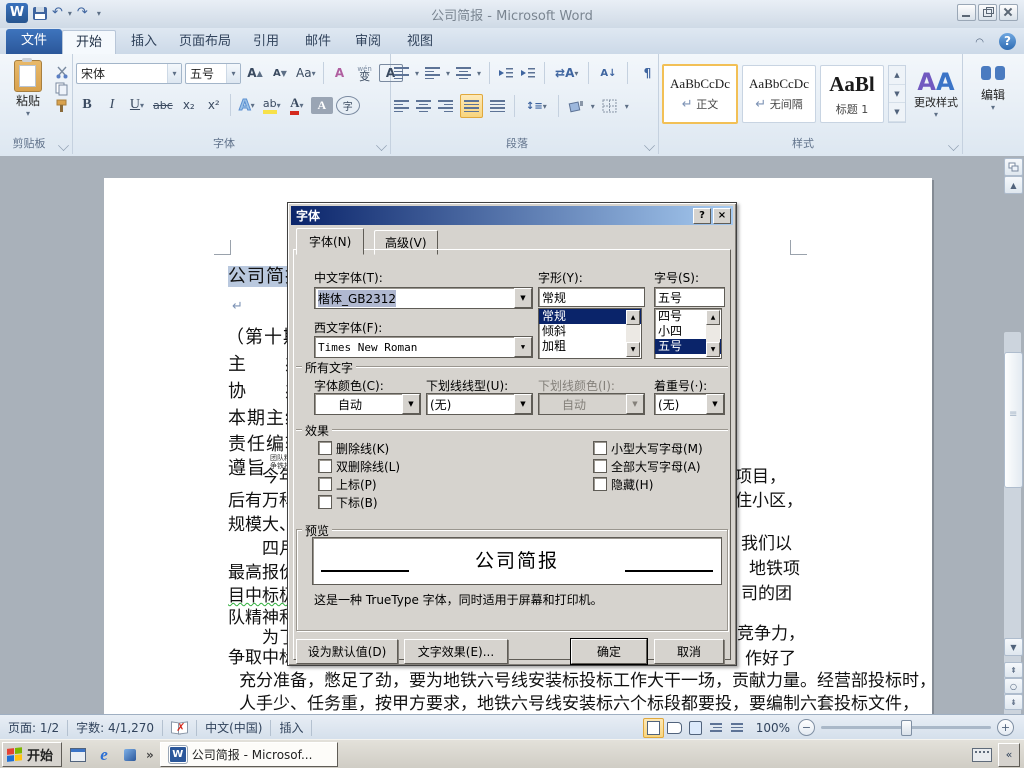 The image size is (1024, 768). Describe the element at coordinates (497, 106) in the screenshot. I see `distribute-icon` at that location.